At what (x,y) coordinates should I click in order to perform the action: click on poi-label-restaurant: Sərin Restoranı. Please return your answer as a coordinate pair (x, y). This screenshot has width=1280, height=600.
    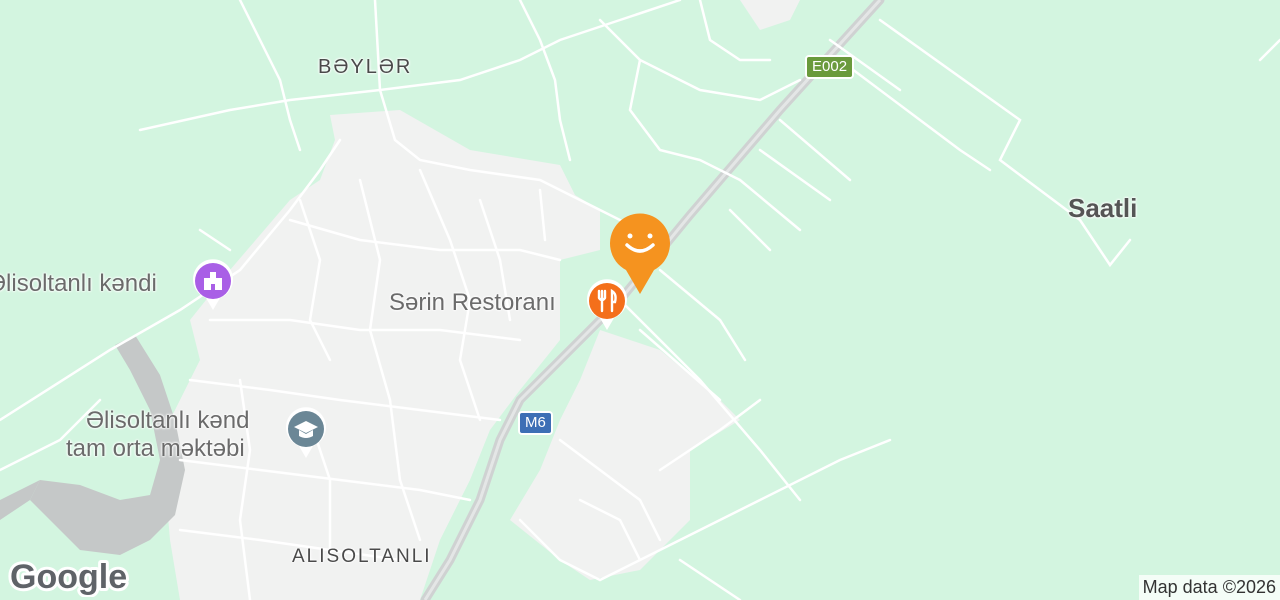
    Looking at the image, I should click on (472, 303).